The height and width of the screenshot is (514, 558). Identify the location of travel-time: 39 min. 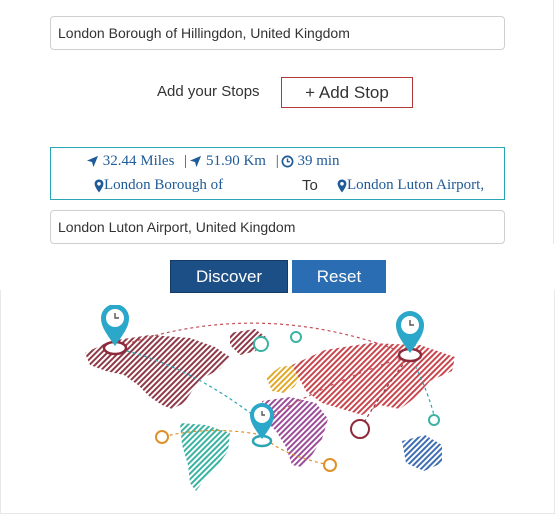
(318, 161).